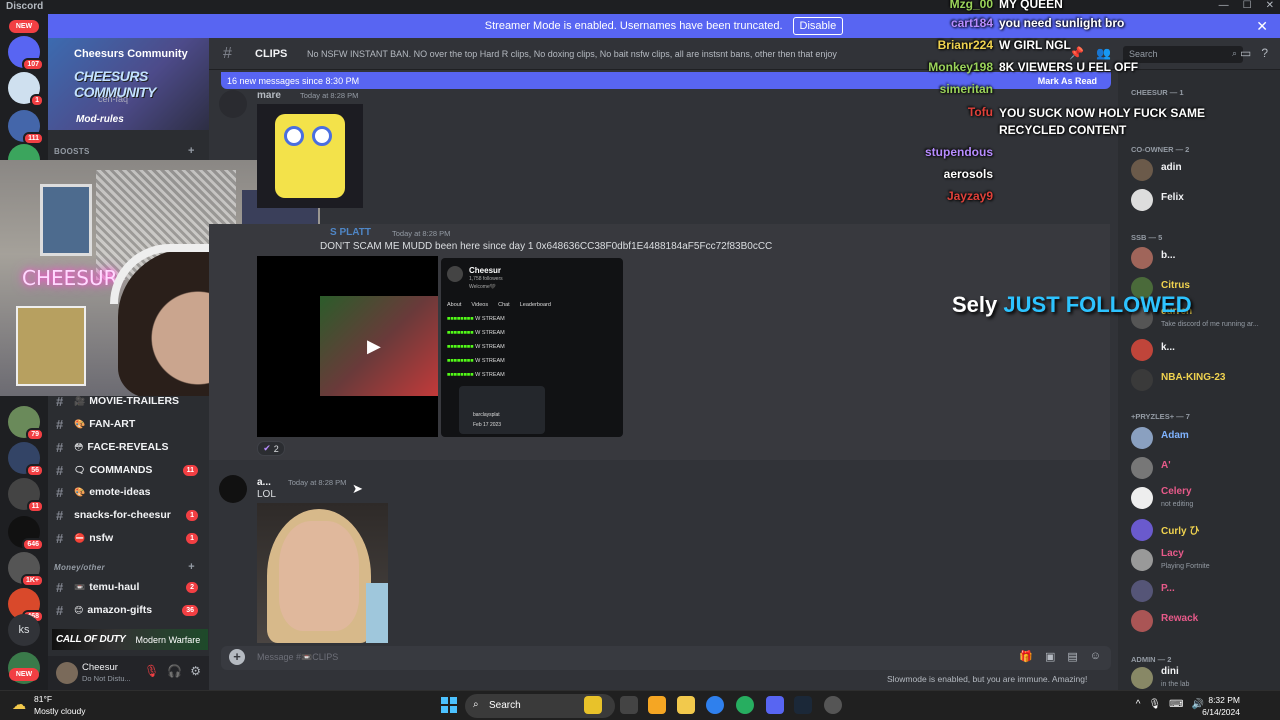 This screenshot has height=720, width=1280. I want to click on member-name: NBA-KING-23, so click(1193, 377).